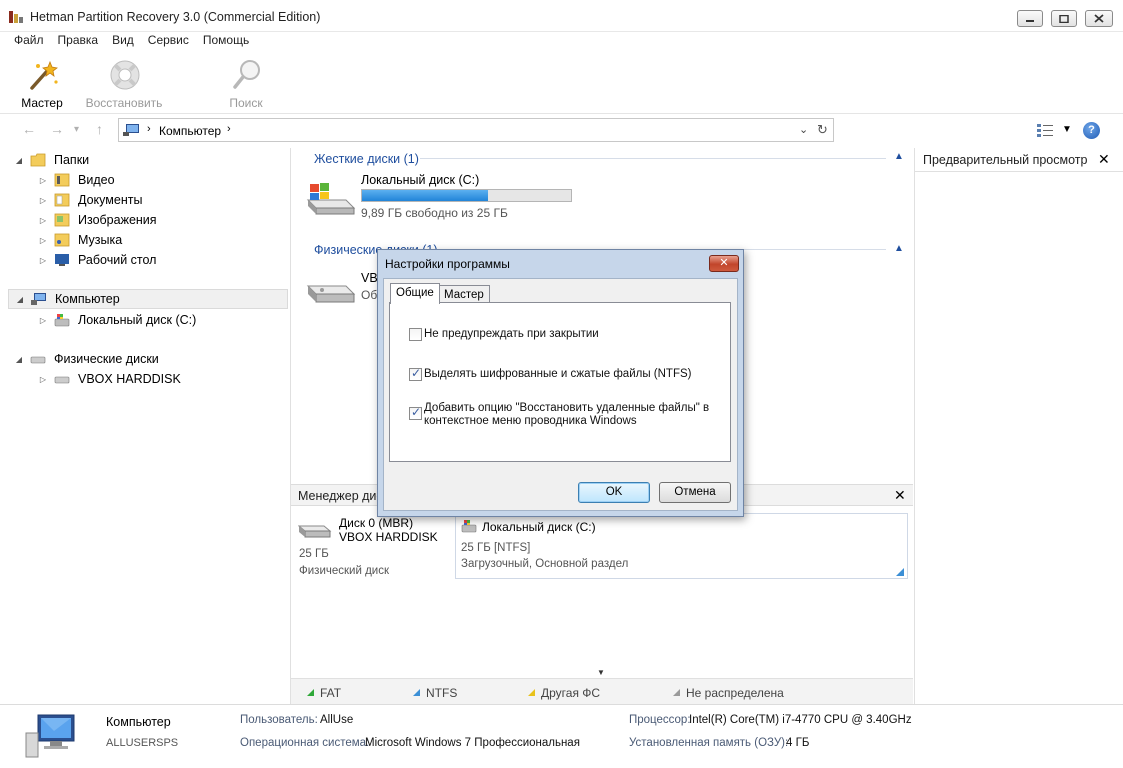 The height and width of the screenshot is (768, 1123). Describe the element at coordinates (1045, 131) in the screenshot. I see `view-mode-icon` at that location.